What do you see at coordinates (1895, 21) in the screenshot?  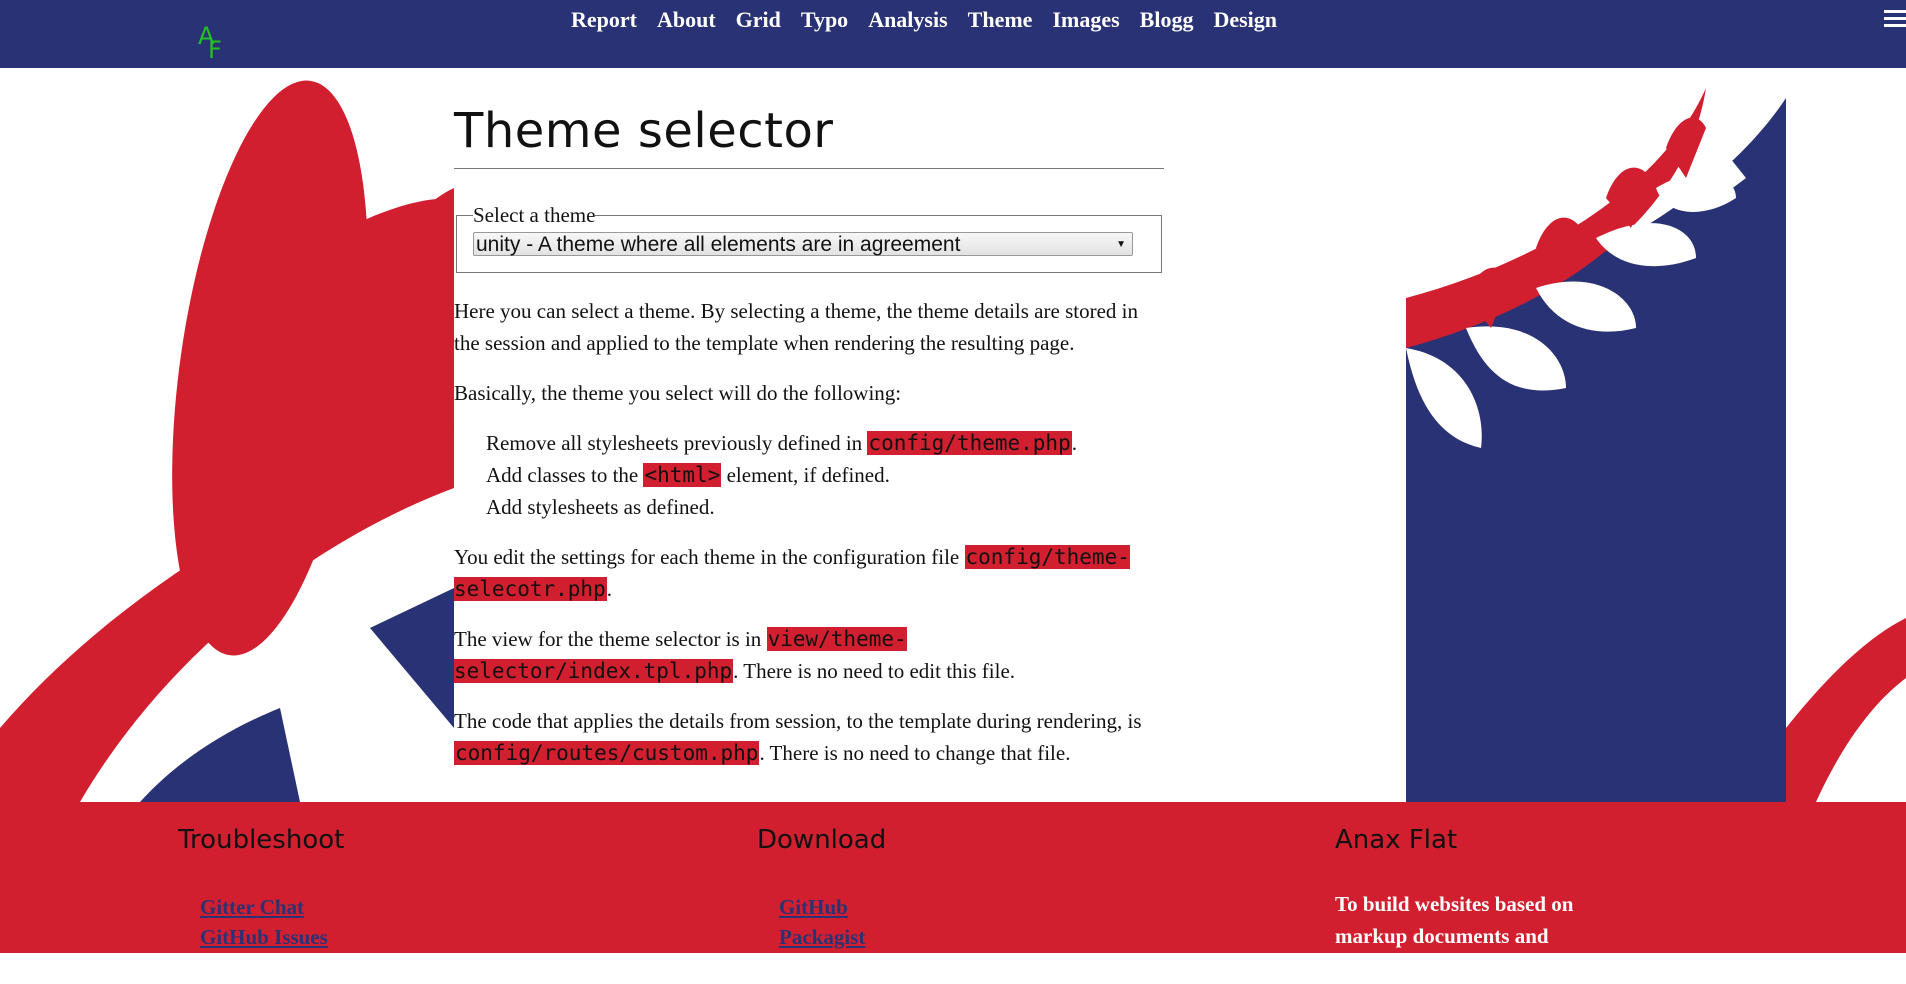 I see `hamburger-menu-icon` at bounding box center [1895, 21].